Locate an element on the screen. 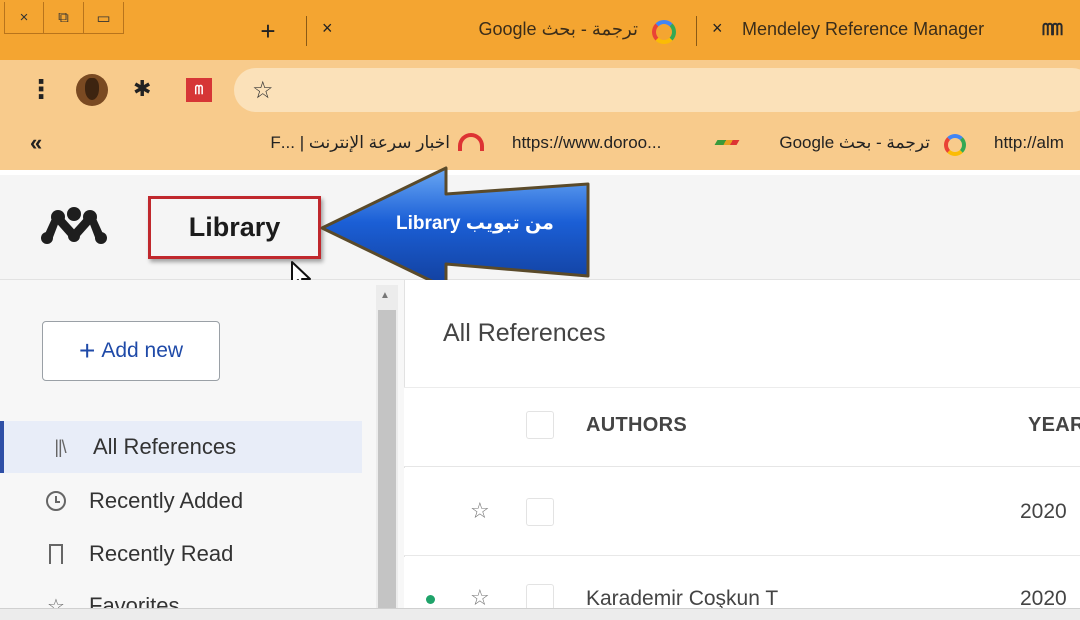 The image size is (1080, 620). window-close-button: × is located at coordinates (24, 18).